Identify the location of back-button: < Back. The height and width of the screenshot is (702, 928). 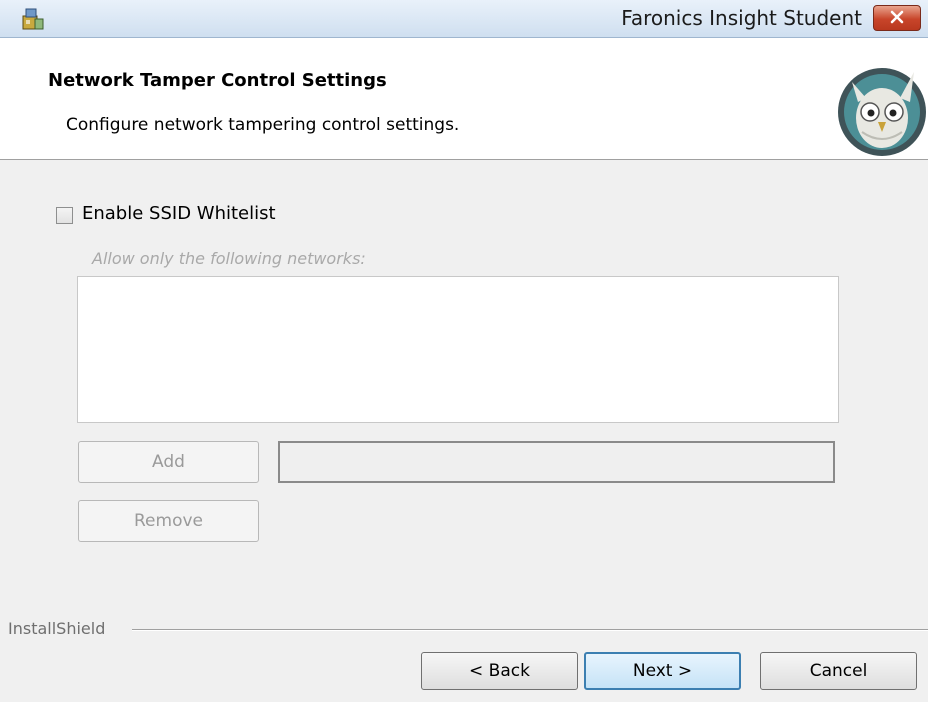
(499, 671).